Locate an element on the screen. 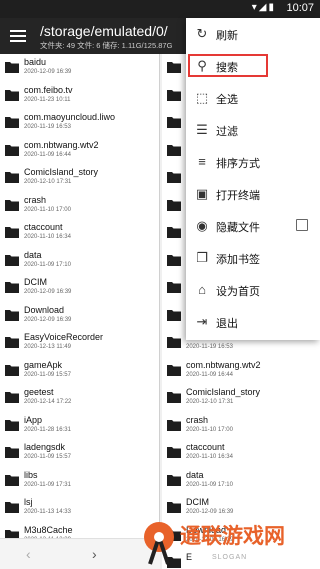 Image resolution: width=320 pixels, height=569 pixels. sort-icon: ≡ is located at coordinates (202, 161).